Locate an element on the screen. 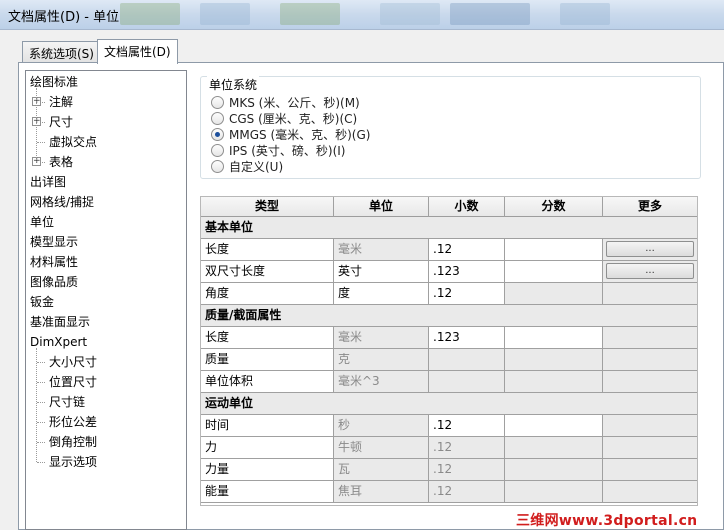  units-table-header: 类型 单位 小数 分数 更多 is located at coordinates (449, 207).